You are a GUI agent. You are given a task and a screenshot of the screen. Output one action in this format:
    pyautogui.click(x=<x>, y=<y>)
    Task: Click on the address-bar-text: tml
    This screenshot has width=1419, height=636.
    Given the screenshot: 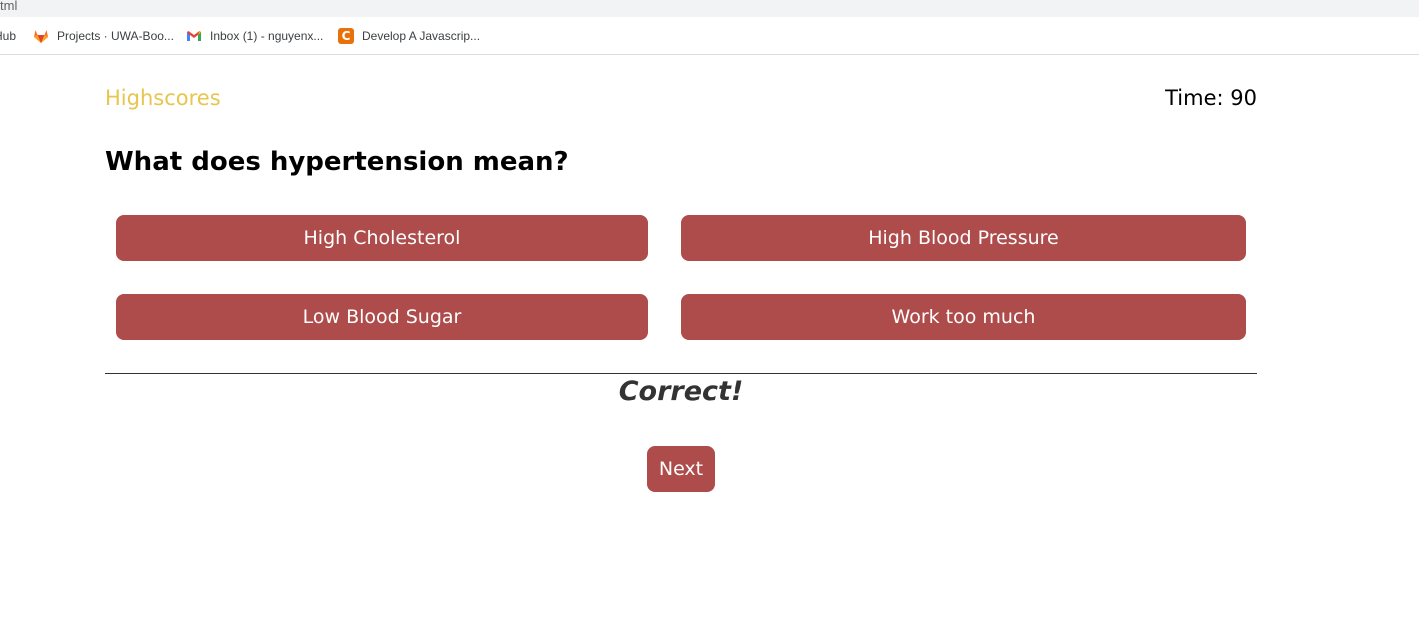 What is the action you would take?
    pyautogui.click(x=8, y=6)
    